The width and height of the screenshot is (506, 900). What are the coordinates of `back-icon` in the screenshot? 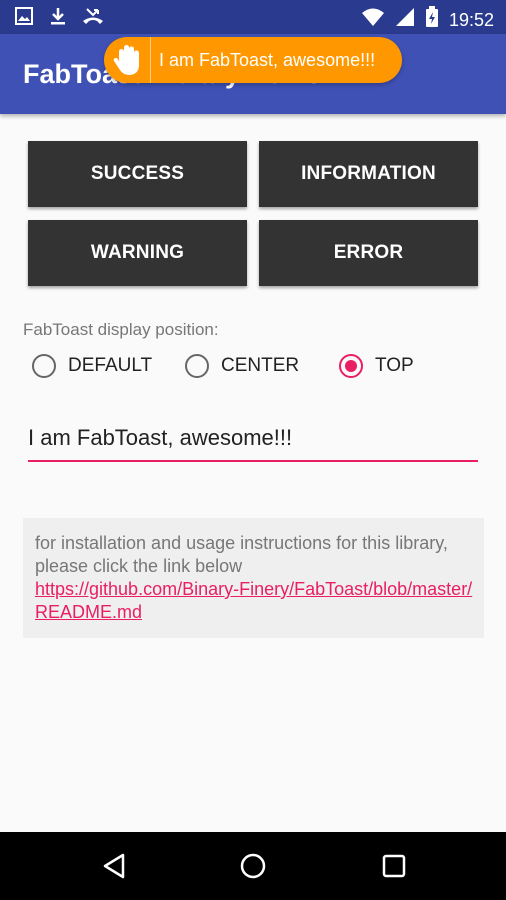 It's located at (114, 866).